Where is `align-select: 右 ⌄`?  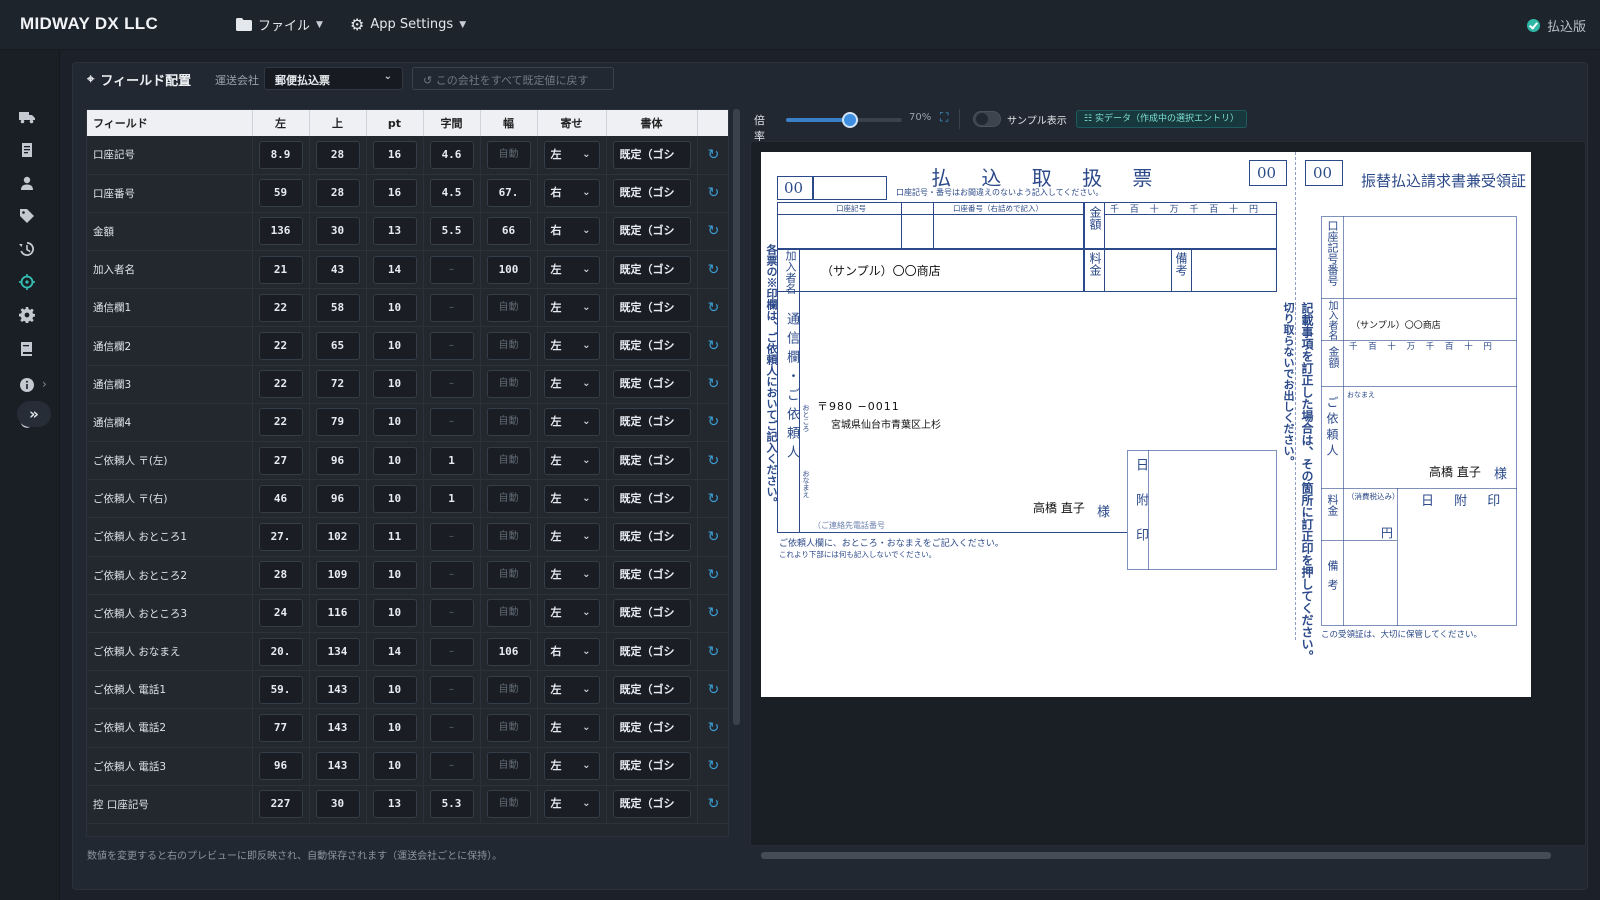 align-select: 右 ⌄ is located at coordinates (571, 651).